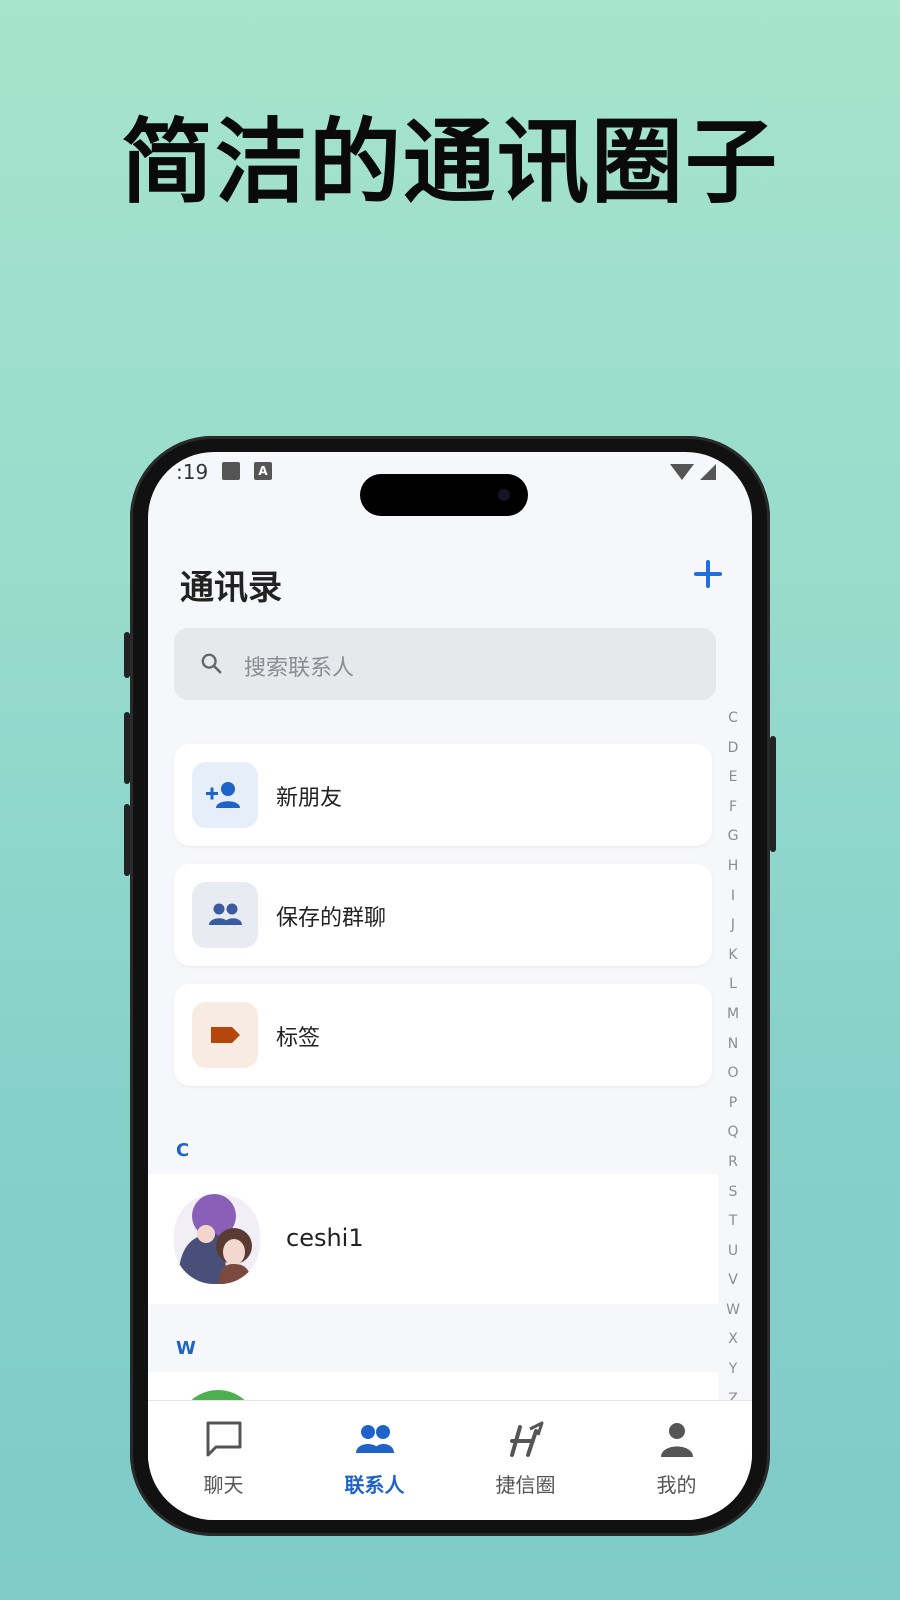 Image resolution: width=900 pixels, height=1600 pixels. What do you see at coordinates (733, 1193) in the screenshot?
I see `alpha-letter: S` at bounding box center [733, 1193].